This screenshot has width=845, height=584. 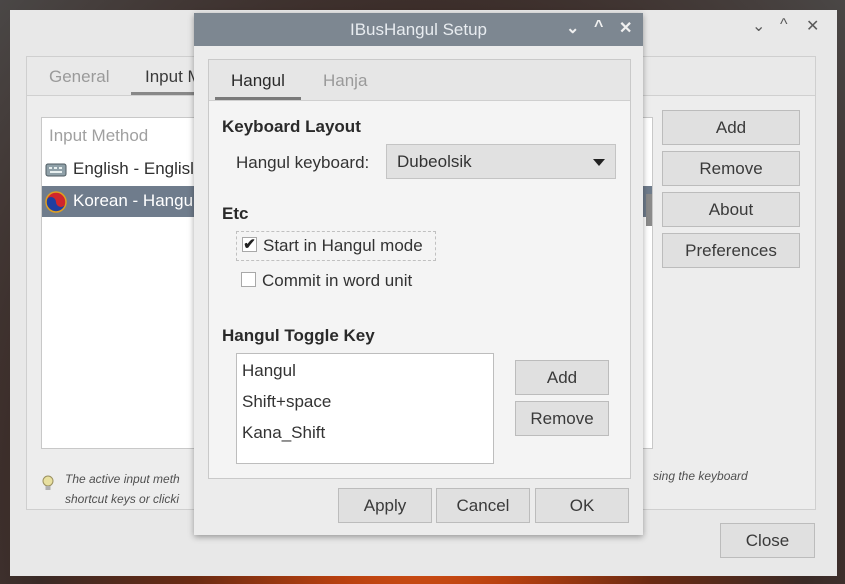 I want to click on keyboard-icon, so click(x=56, y=170).